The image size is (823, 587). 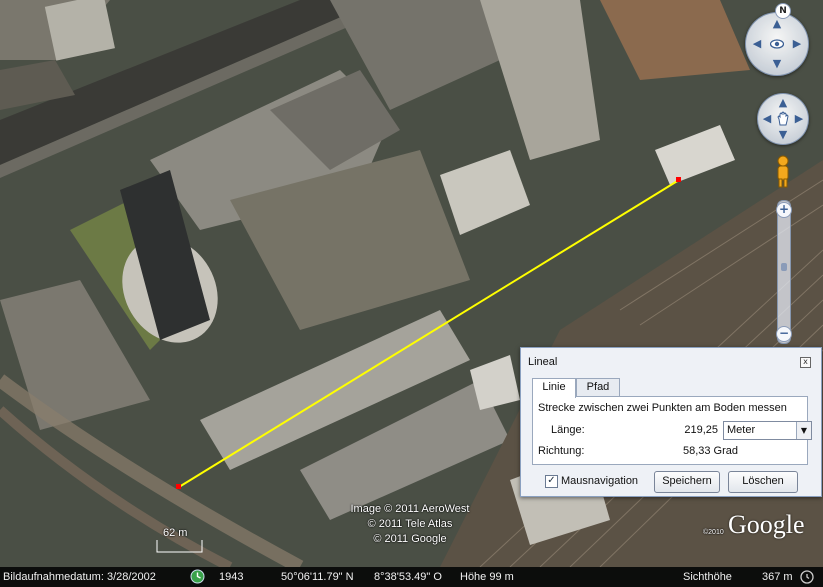 I want to click on zoom-in-button: +, so click(x=784, y=210).